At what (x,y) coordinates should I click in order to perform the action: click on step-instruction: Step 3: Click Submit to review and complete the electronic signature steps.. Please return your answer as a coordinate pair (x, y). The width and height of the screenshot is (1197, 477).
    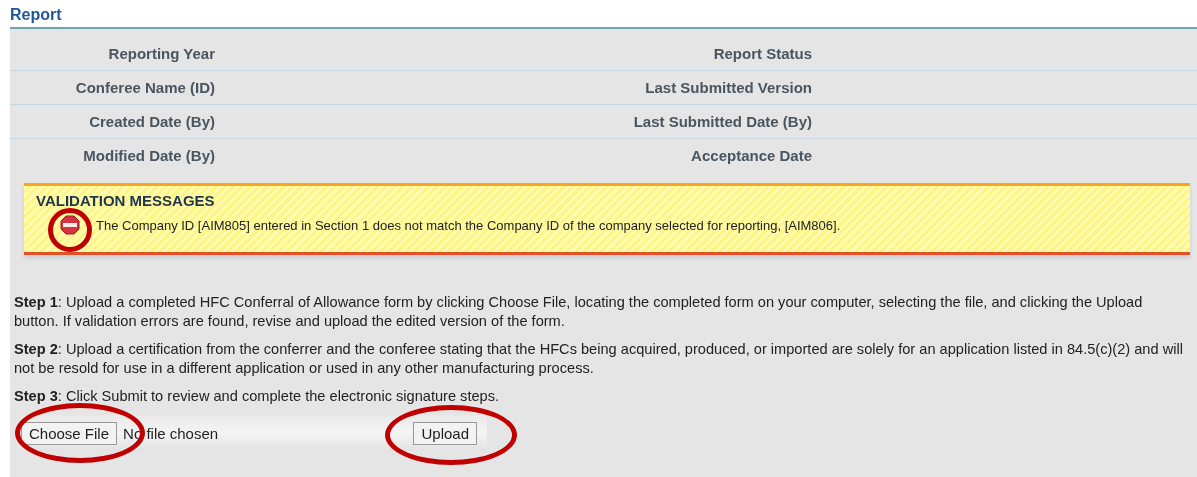
    Looking at the image, I should click on (257, 396).